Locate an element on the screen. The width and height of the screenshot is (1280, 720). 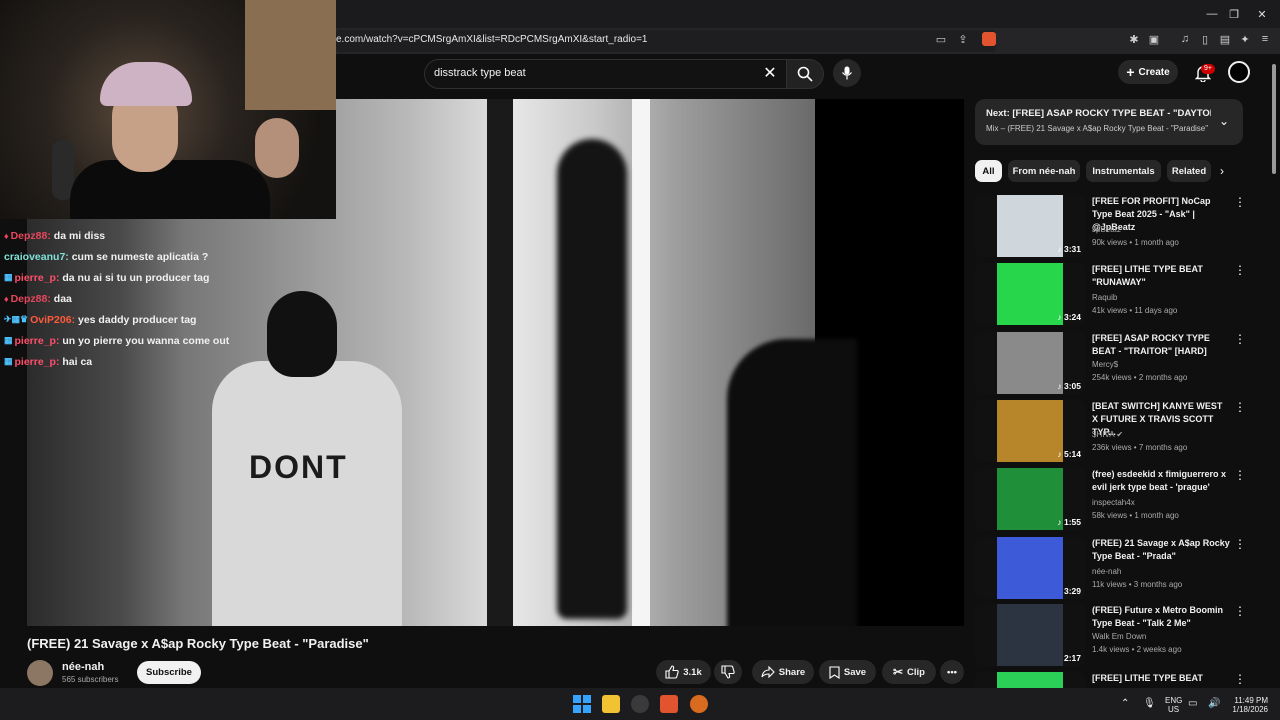
system-clock: 11:49 PM 1/18/2026 is located at coordinates (1248, 705).